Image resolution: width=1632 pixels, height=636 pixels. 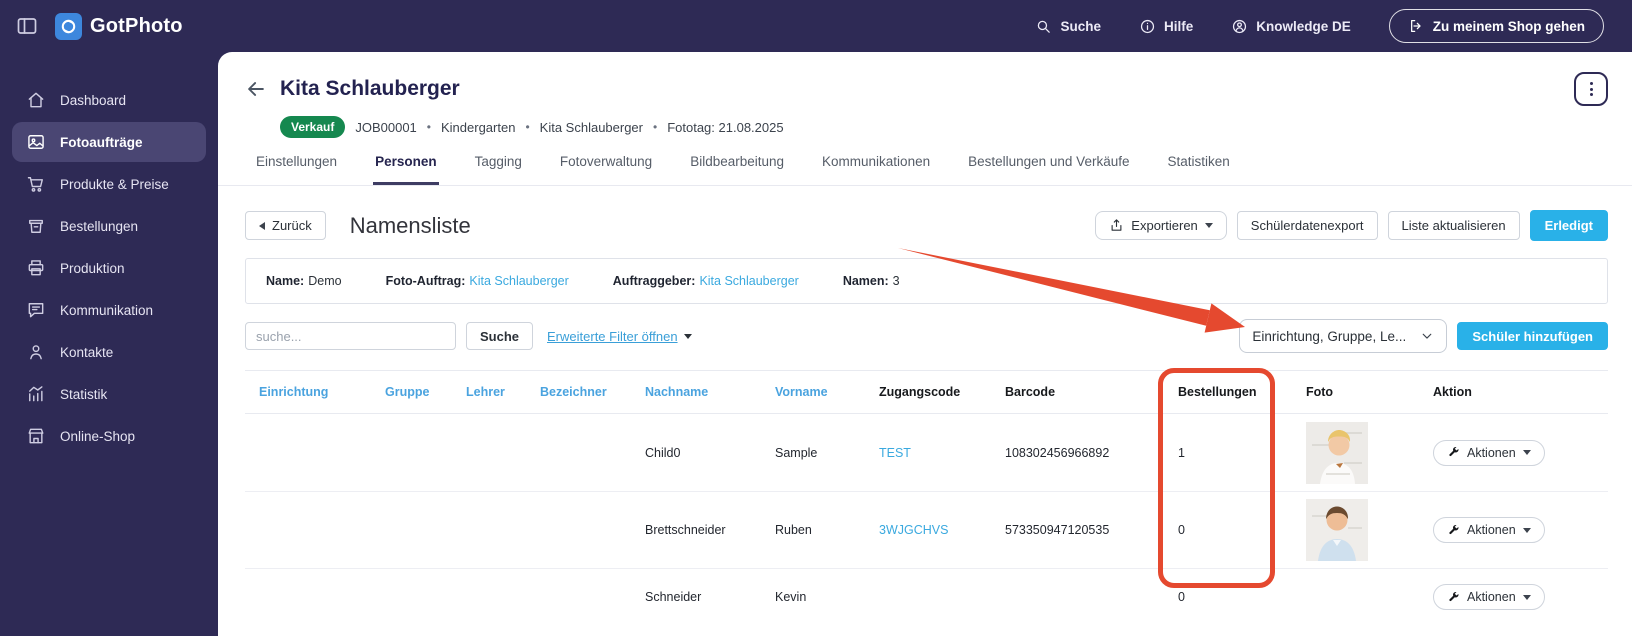 What do you see at coordinates (36, 100) in the screenshot?
I see `home-icon` at bounding box center [36, 100].